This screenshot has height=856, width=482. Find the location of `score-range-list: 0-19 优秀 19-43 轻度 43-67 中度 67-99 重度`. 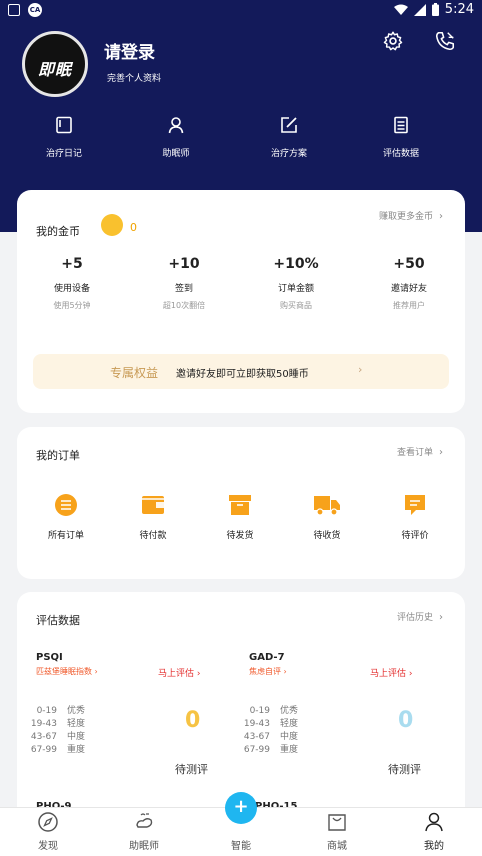

score-range-list: 0-19 优秀 19-43 轻度 43-67 中度 67-99 重度 is located at coordinates (270, 731).